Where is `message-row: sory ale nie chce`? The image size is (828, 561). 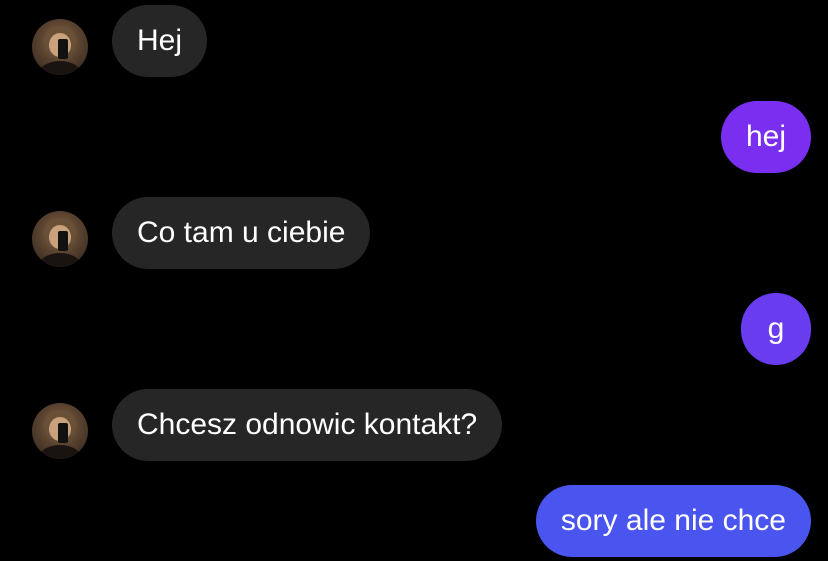 message-row: sory ale nie chce is located at coordinates (414, 521).